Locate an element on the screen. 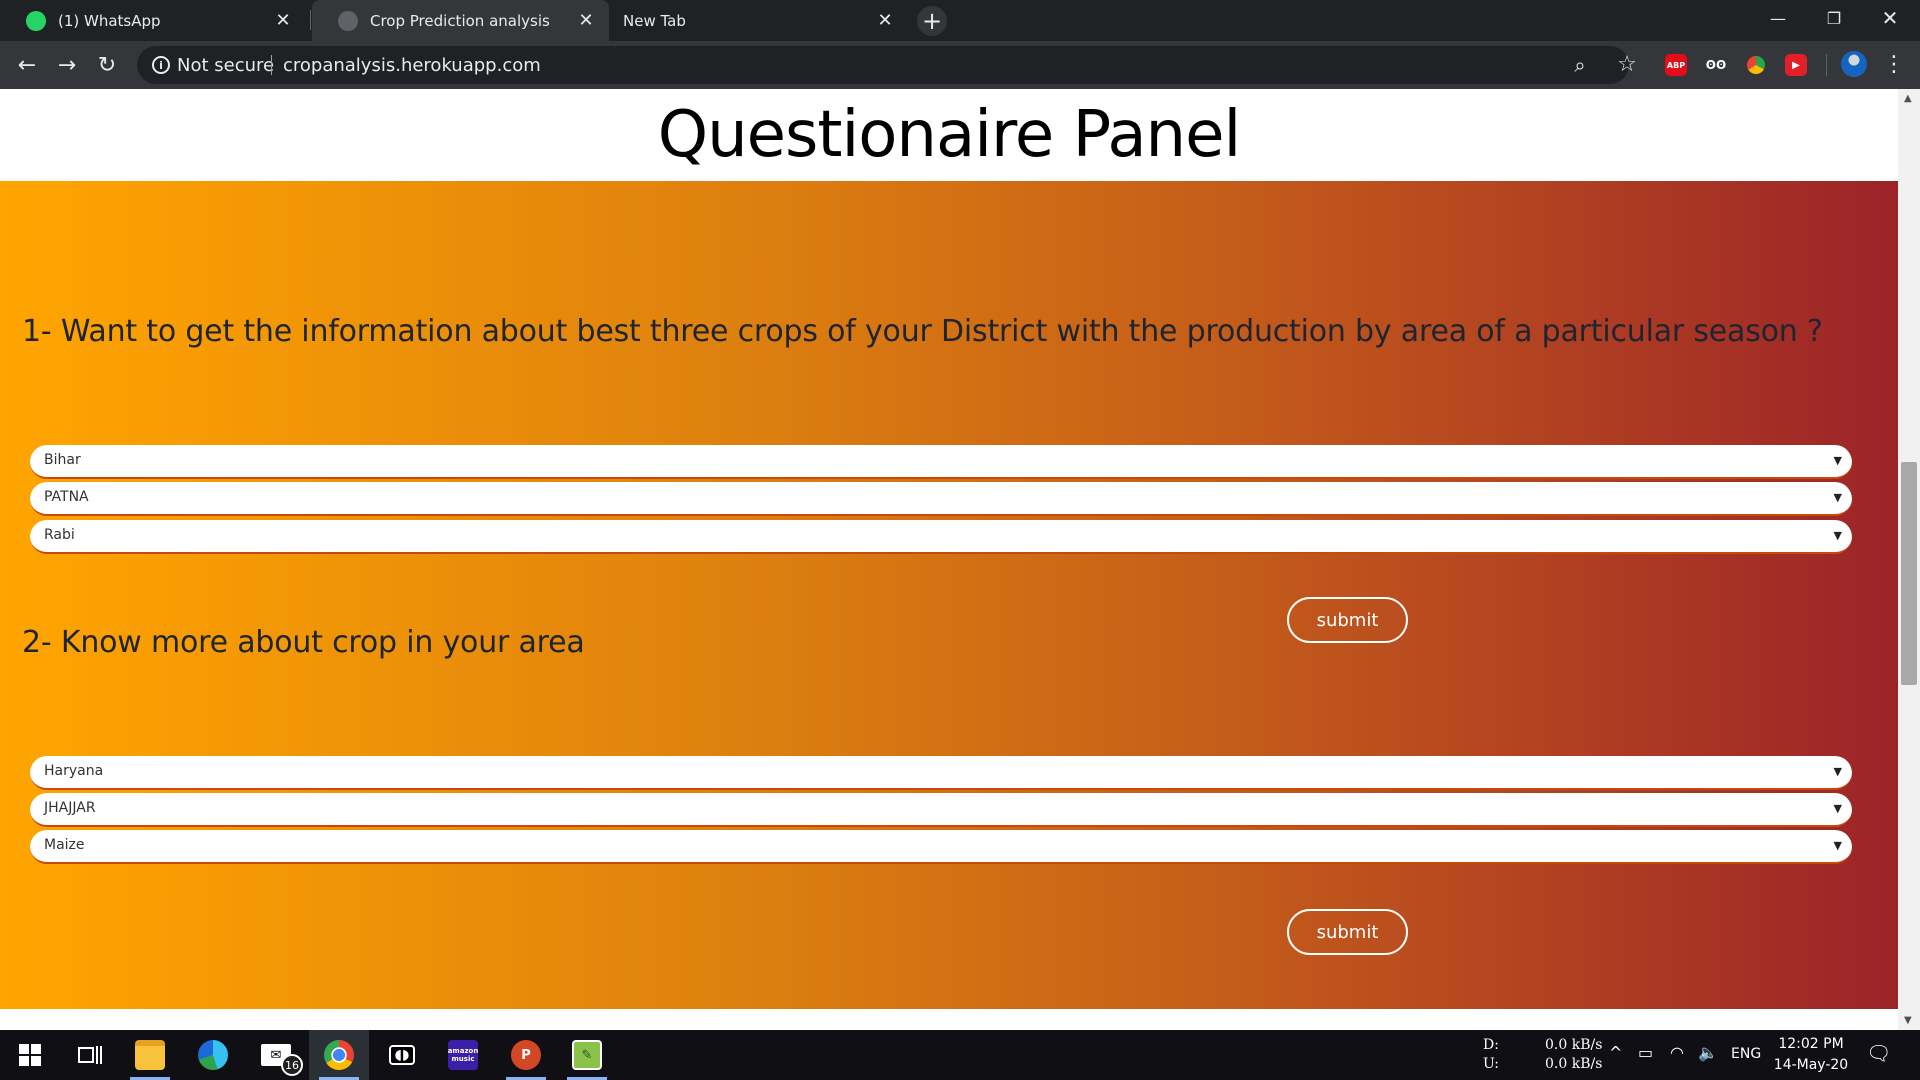  select-value: PATNA is located at coordinates (66, 497).